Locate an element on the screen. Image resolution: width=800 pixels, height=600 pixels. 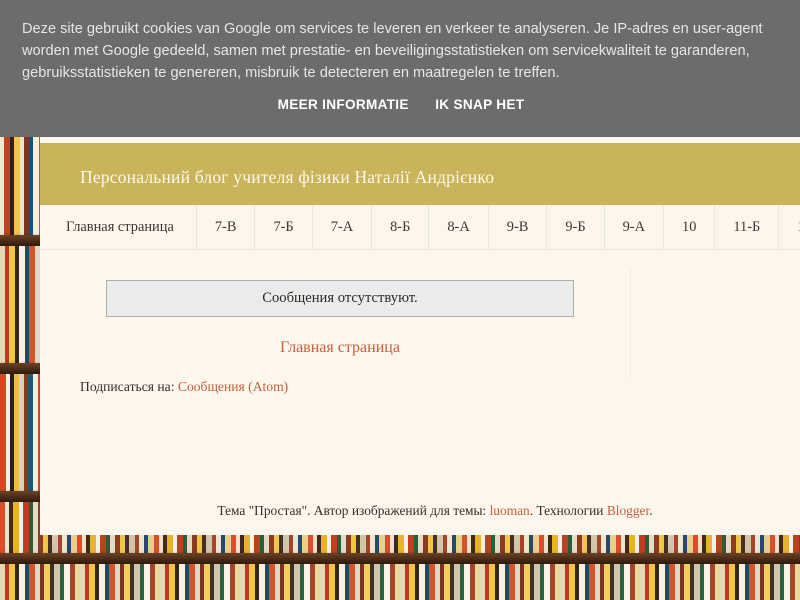
subscribe-label: Подписаться на: is located at coordinates (129, 386).